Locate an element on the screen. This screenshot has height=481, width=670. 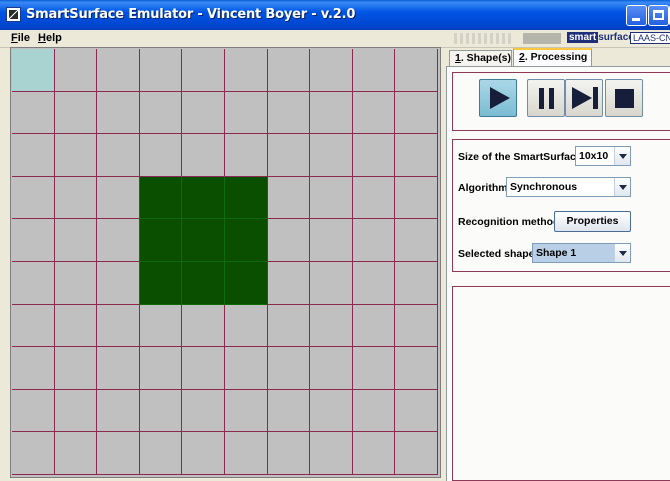
maximize-button is located at coordinates (658, 15).